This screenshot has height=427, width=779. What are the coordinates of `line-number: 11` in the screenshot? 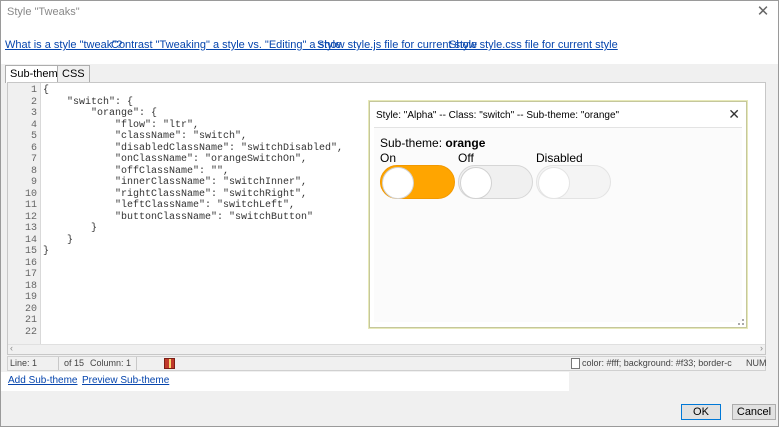 It's located at (30, 205).